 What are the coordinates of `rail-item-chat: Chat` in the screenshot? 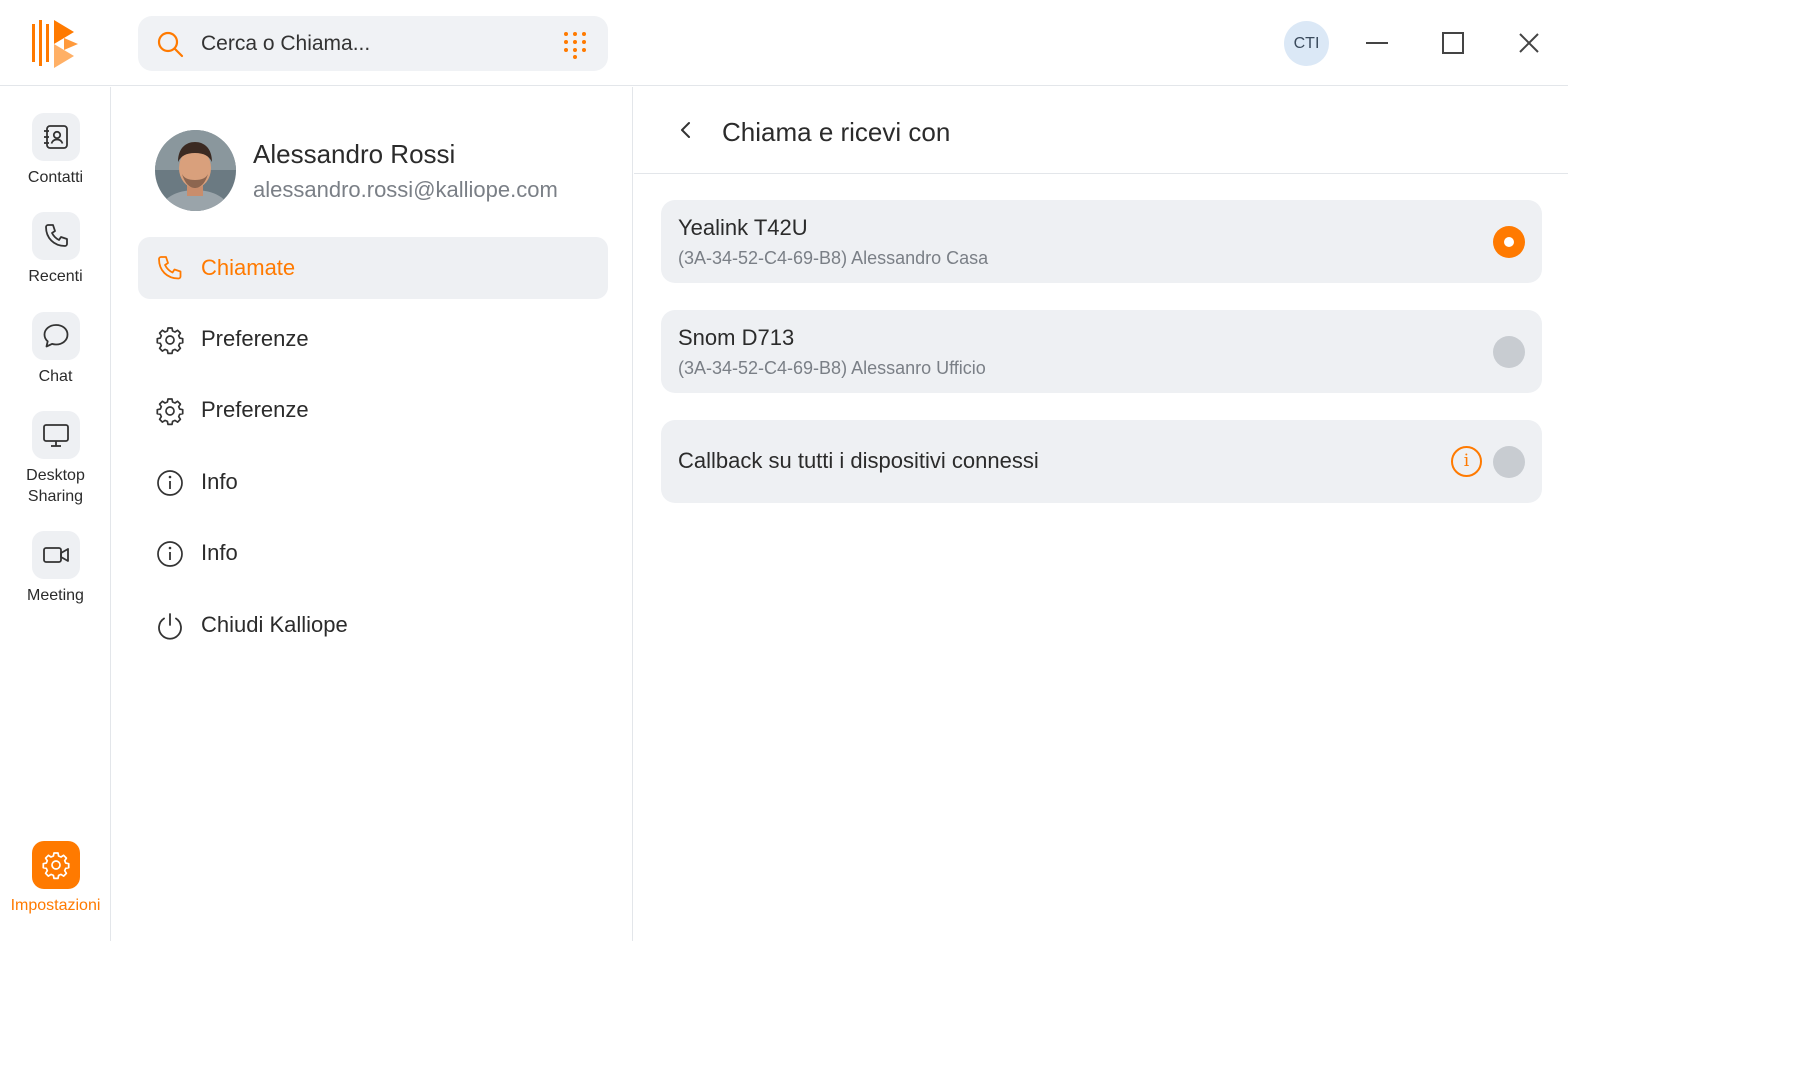 It's located at (55, 349).